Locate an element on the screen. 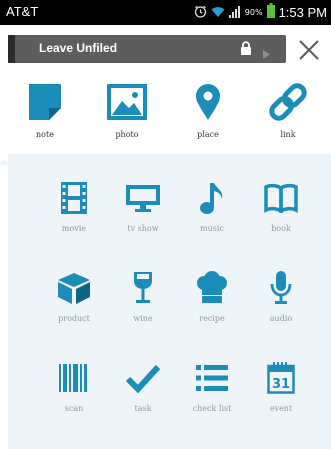 This screenshot has width=331, height=449. wifi-icon is located at coordinates (218, 12).